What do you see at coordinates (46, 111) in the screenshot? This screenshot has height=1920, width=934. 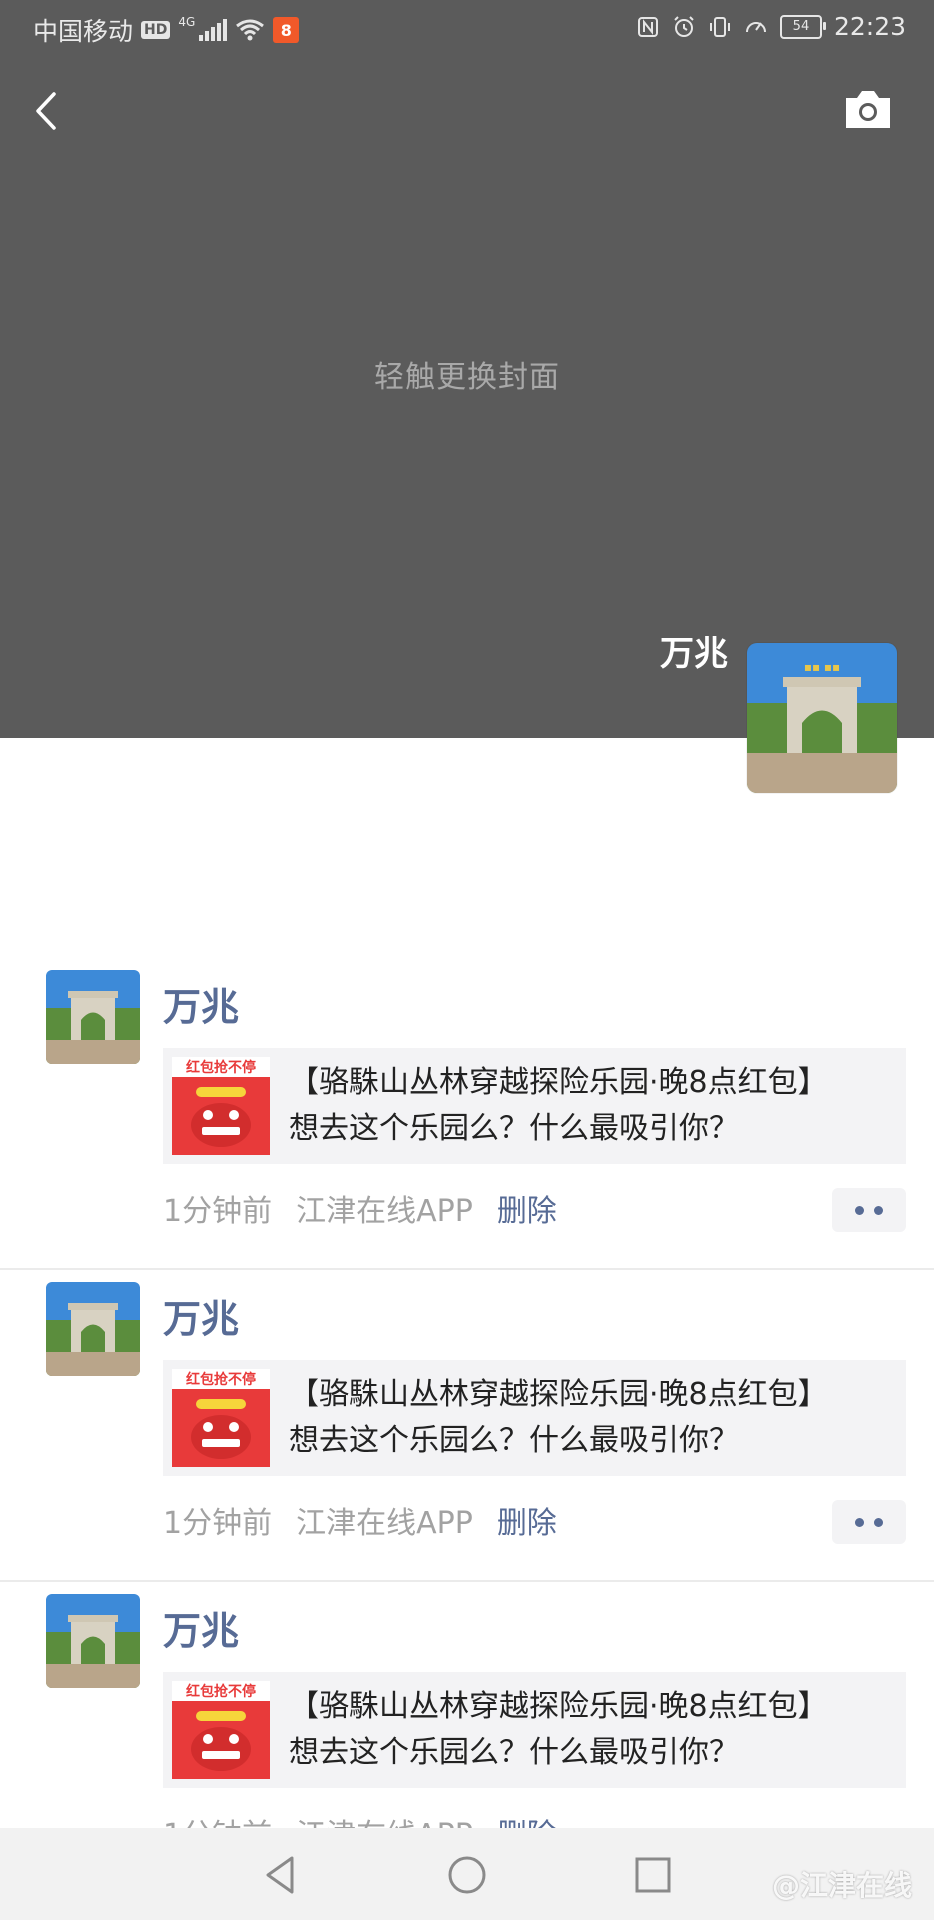 I see `back-arrow-icon` at bounding box center [46, 111].